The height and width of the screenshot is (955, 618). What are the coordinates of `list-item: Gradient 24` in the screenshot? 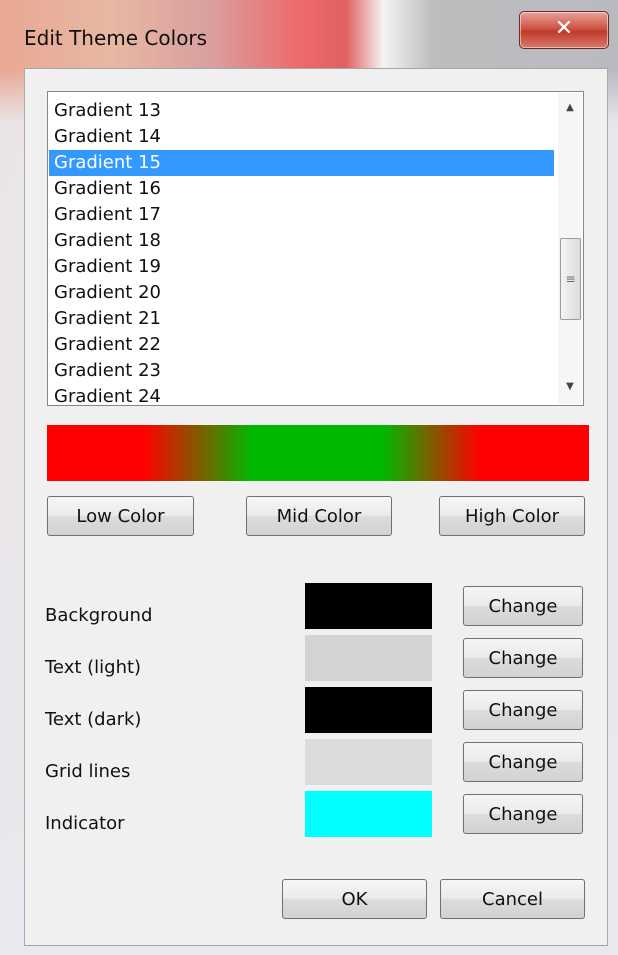 It's located at (301, 397).